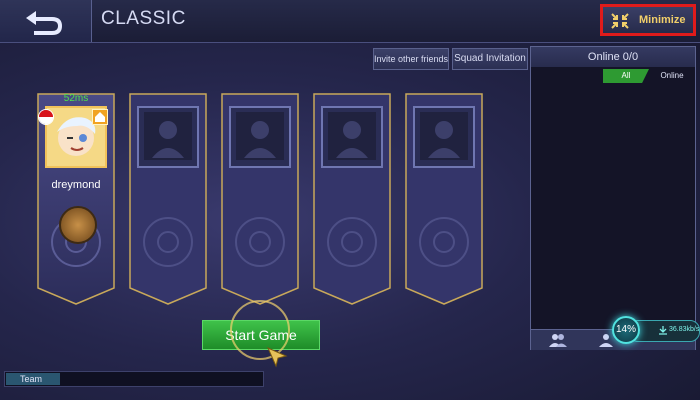  Describe the element at coordinates (277, 357) in the screenshot. I see `cursor-arrow-icon` at that location.